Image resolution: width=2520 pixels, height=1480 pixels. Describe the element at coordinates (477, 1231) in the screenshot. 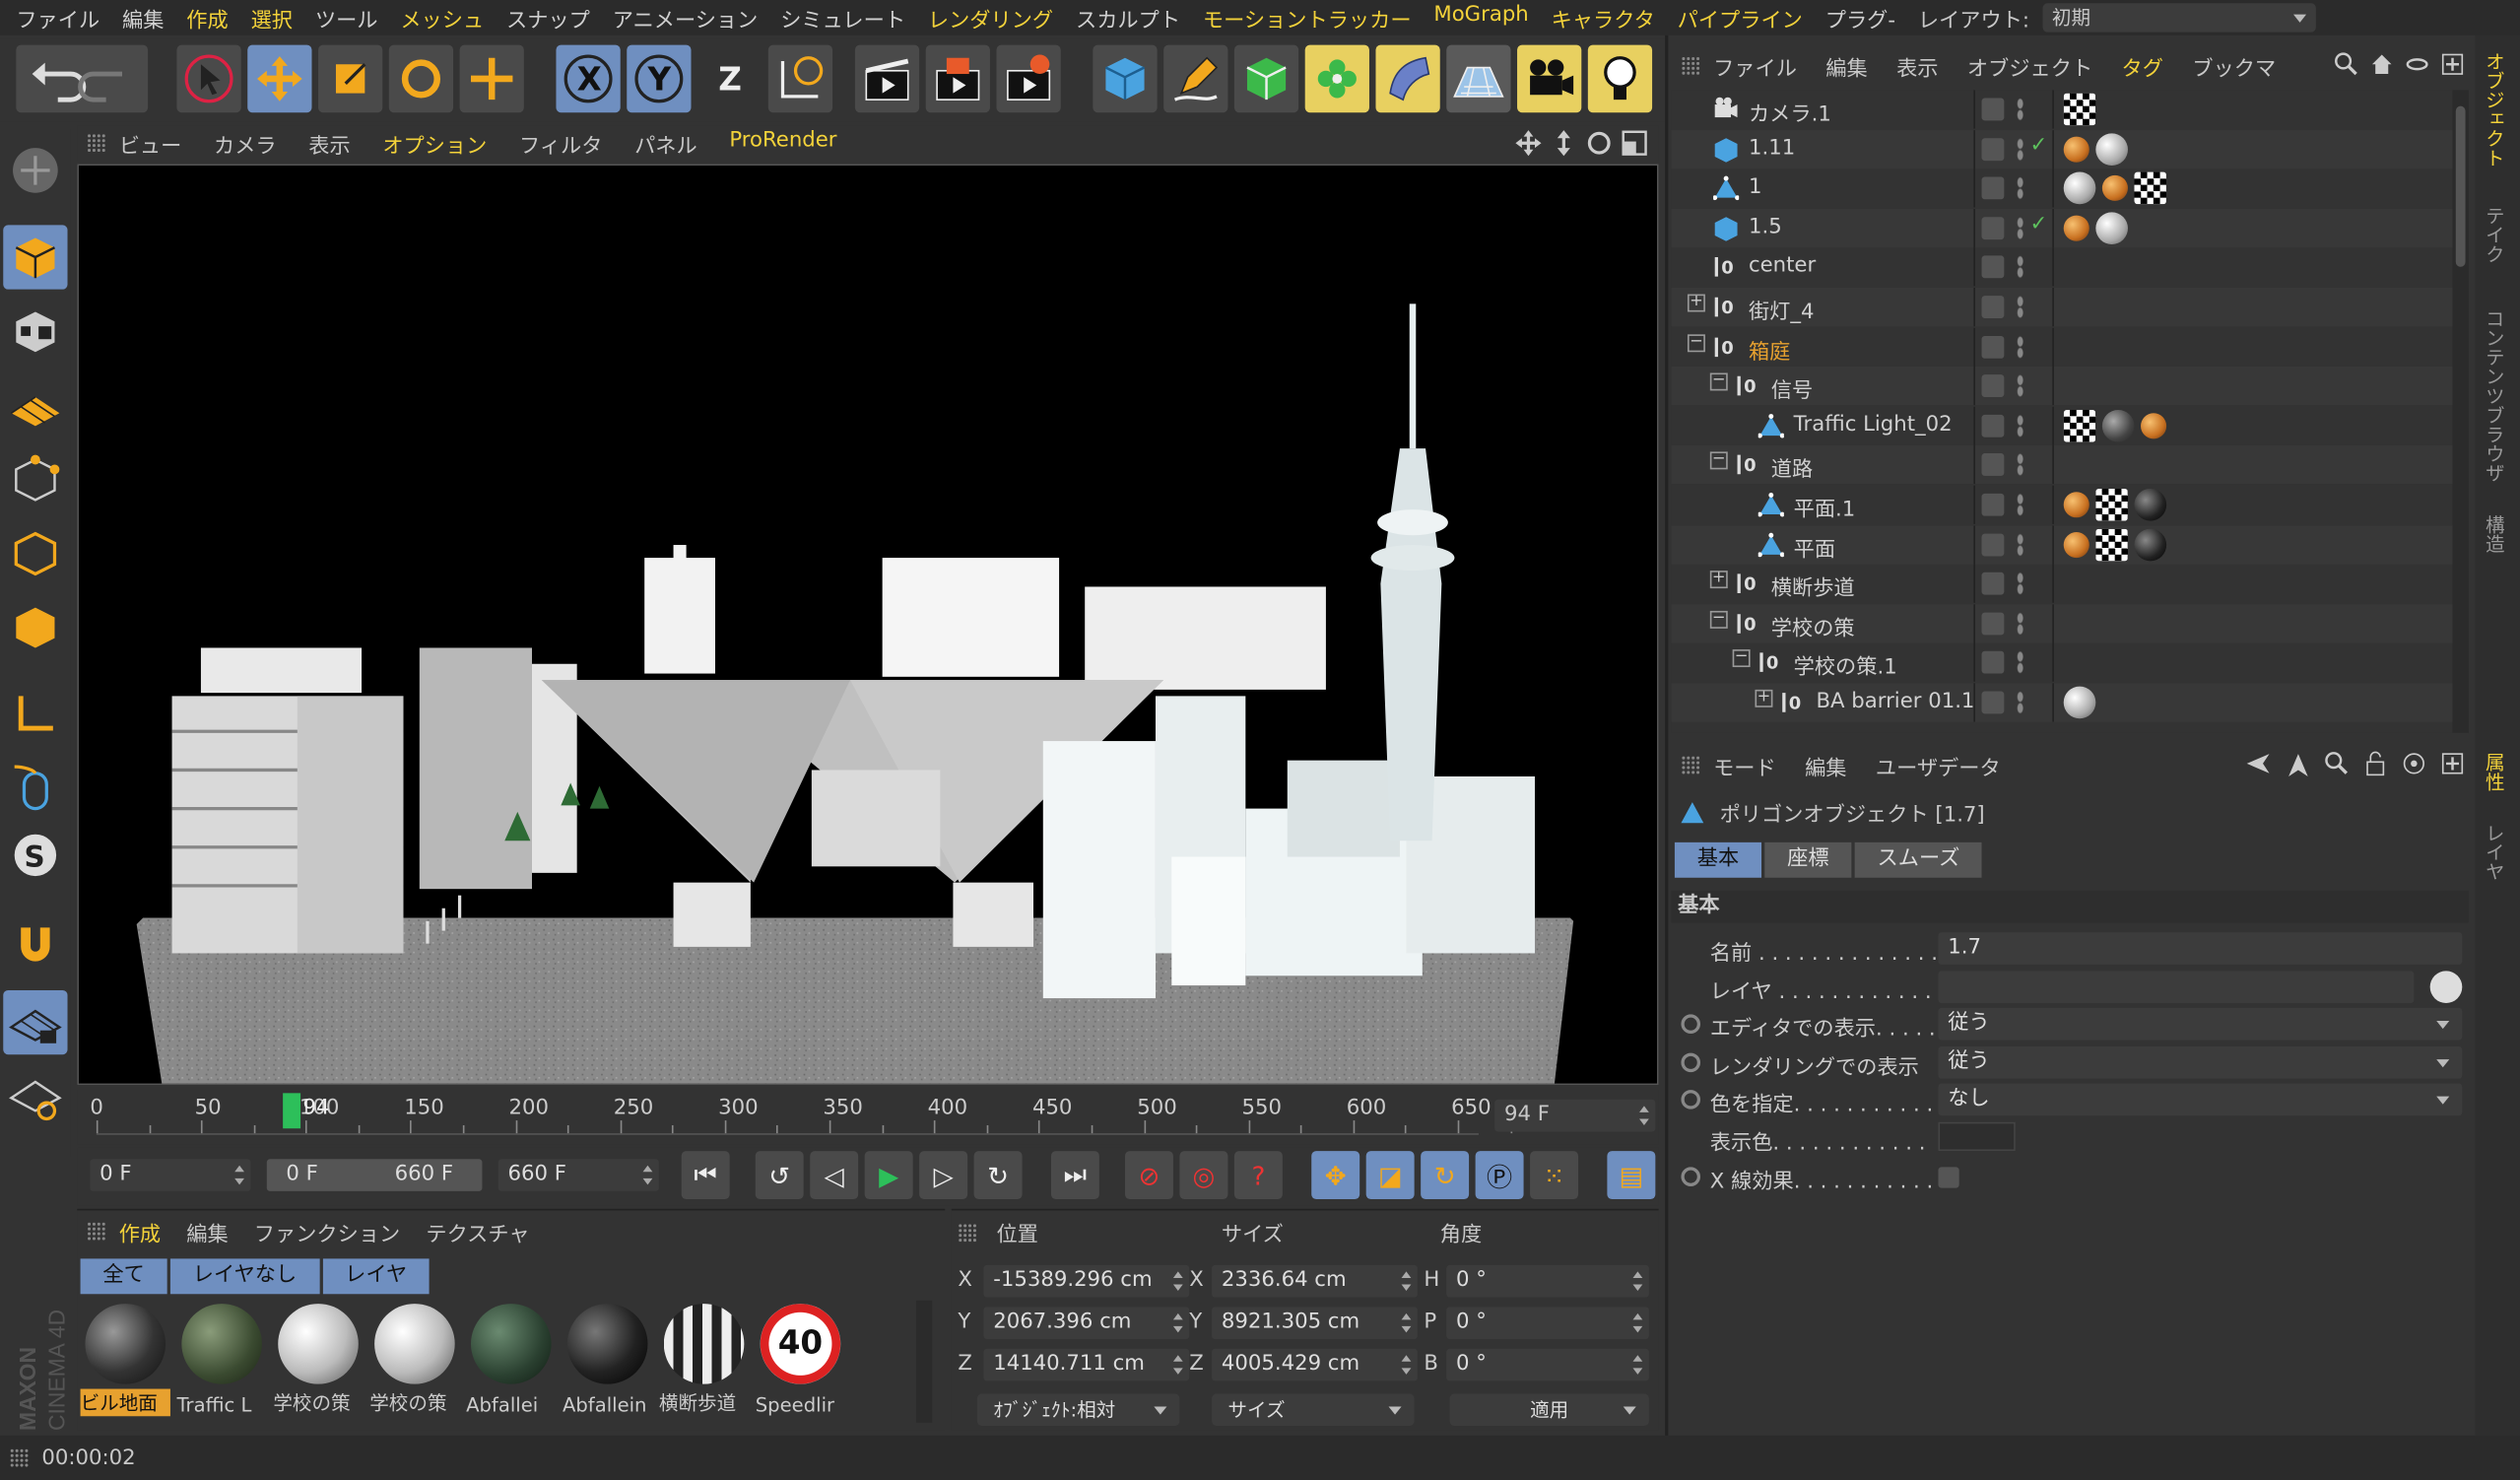

I see `material-menu-item: テクスチャ` at that location.